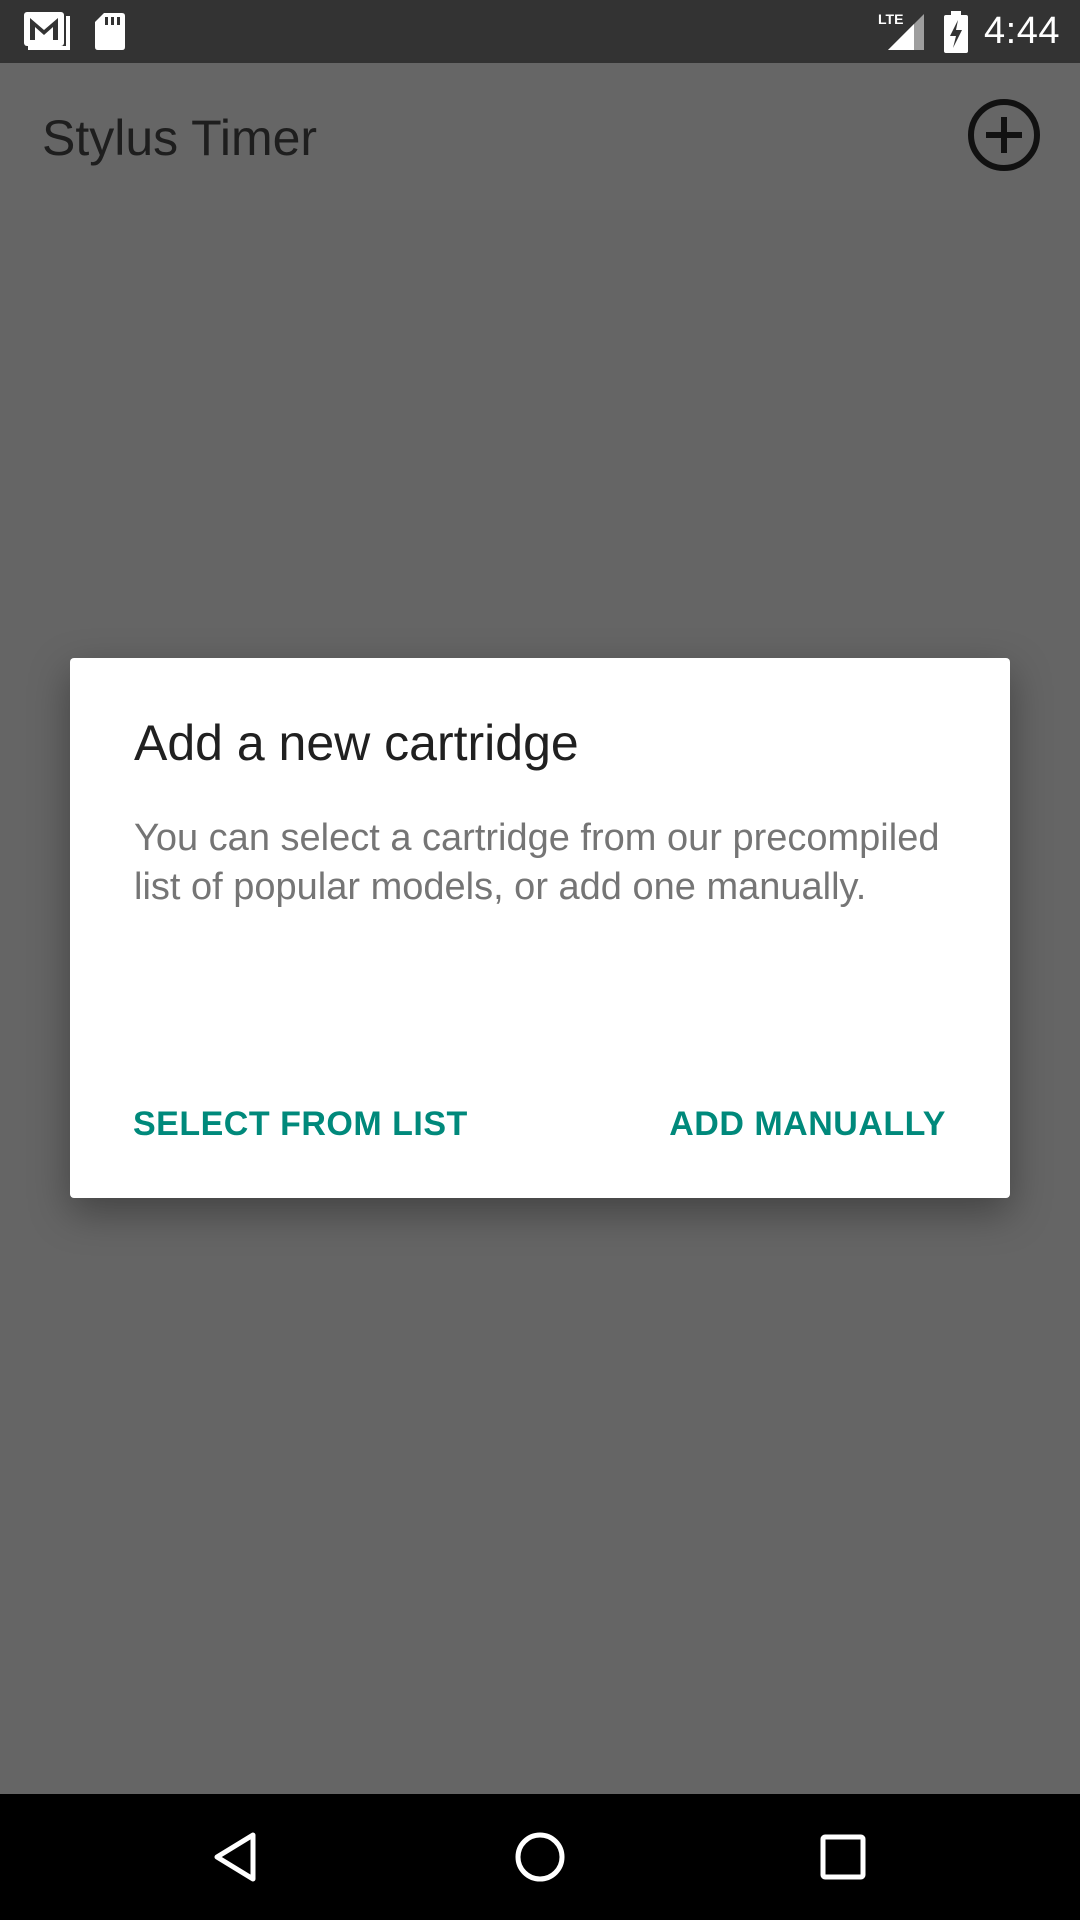 The width and height of the screenshot is (1080, 1920). What do you see at coordinates (540, 1124) in the screenshot?
I see `dialog-actions: SELECT FROM LIST ADD MANUALLY` at bounding box center [540, 1124].